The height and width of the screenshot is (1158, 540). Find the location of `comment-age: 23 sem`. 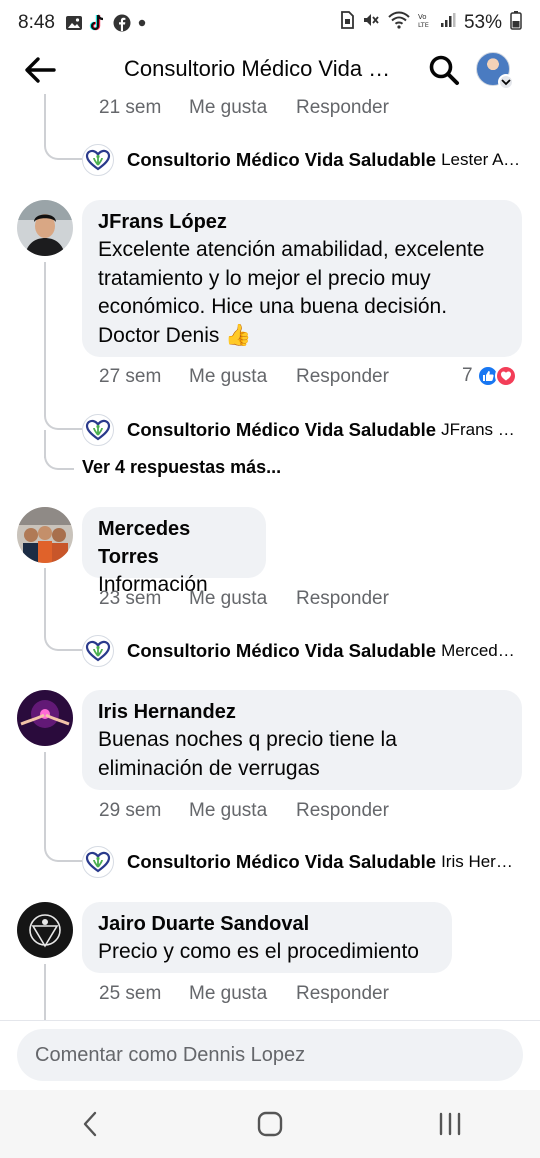

comment-age: 23 sem is located at coordinates (130, 598).